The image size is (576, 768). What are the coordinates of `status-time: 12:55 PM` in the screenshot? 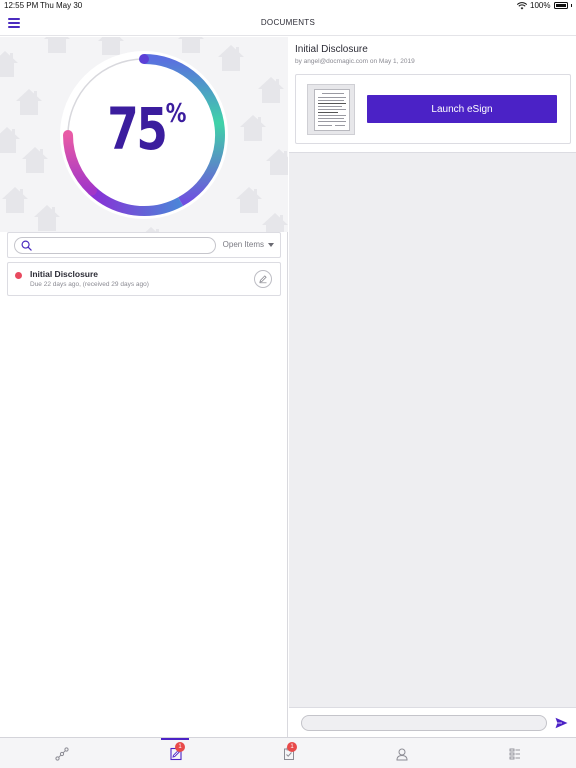 It's located at (21, 5).